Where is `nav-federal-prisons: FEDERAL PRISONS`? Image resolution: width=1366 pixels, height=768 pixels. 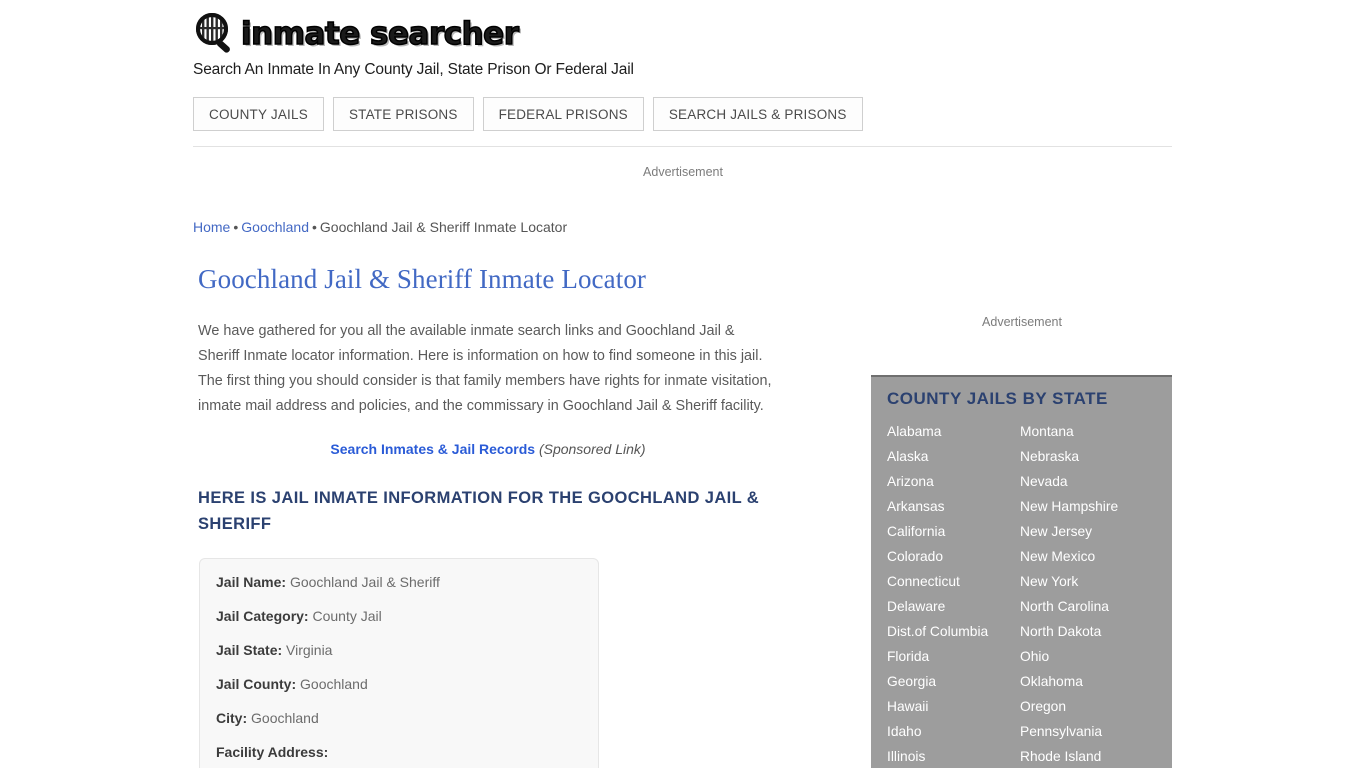 nav-federal-prisons: FEDERAL PRISONS is located at coordinates (563, 114).